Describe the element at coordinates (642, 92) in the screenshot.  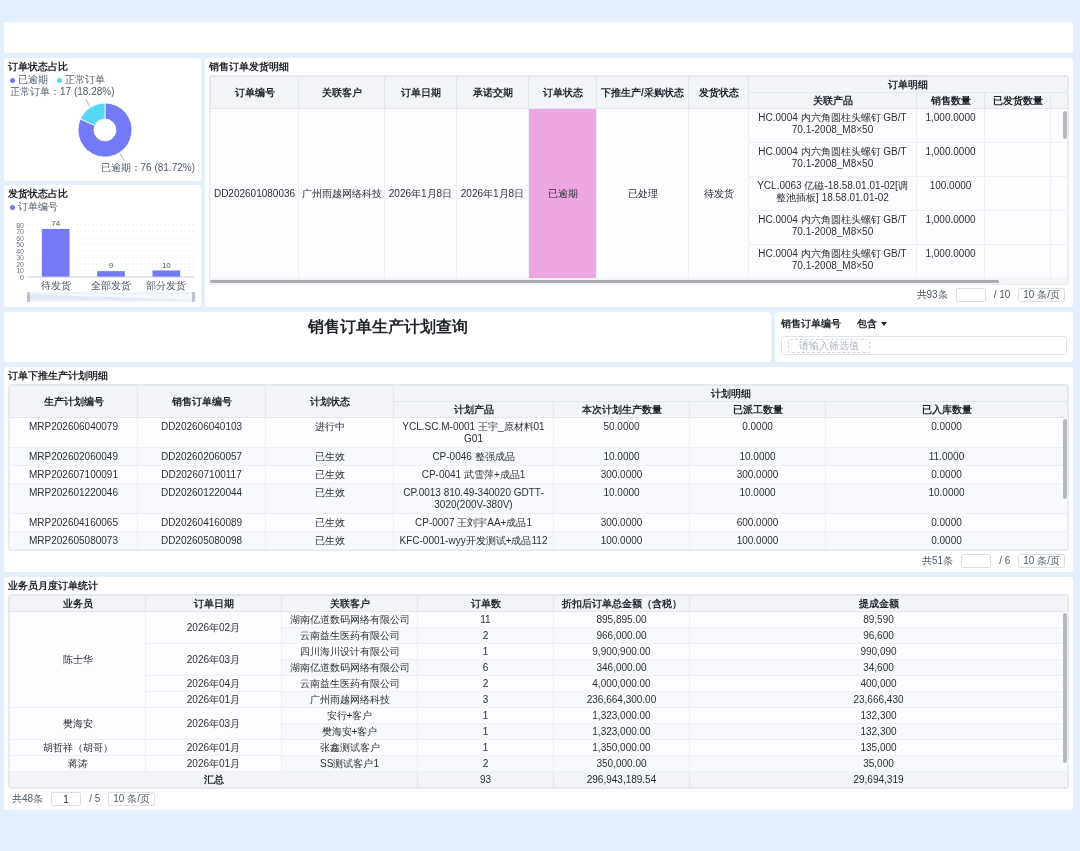
I see `column-header: 下推生产/采购状态` at that location.